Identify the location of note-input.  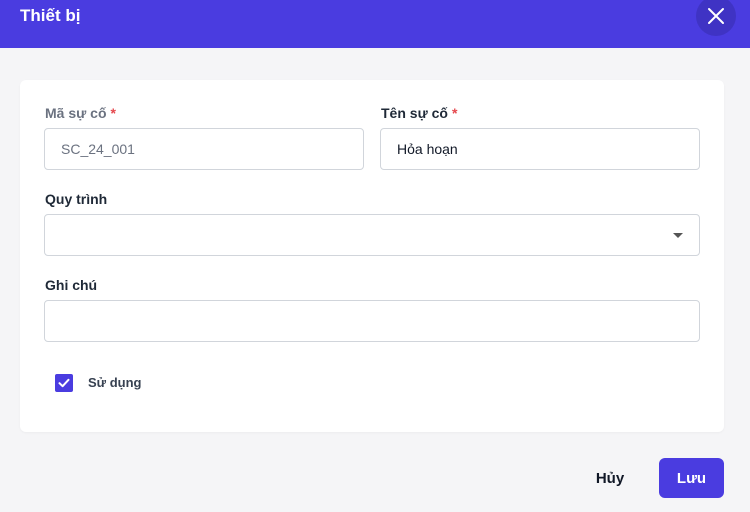
(372, 321).